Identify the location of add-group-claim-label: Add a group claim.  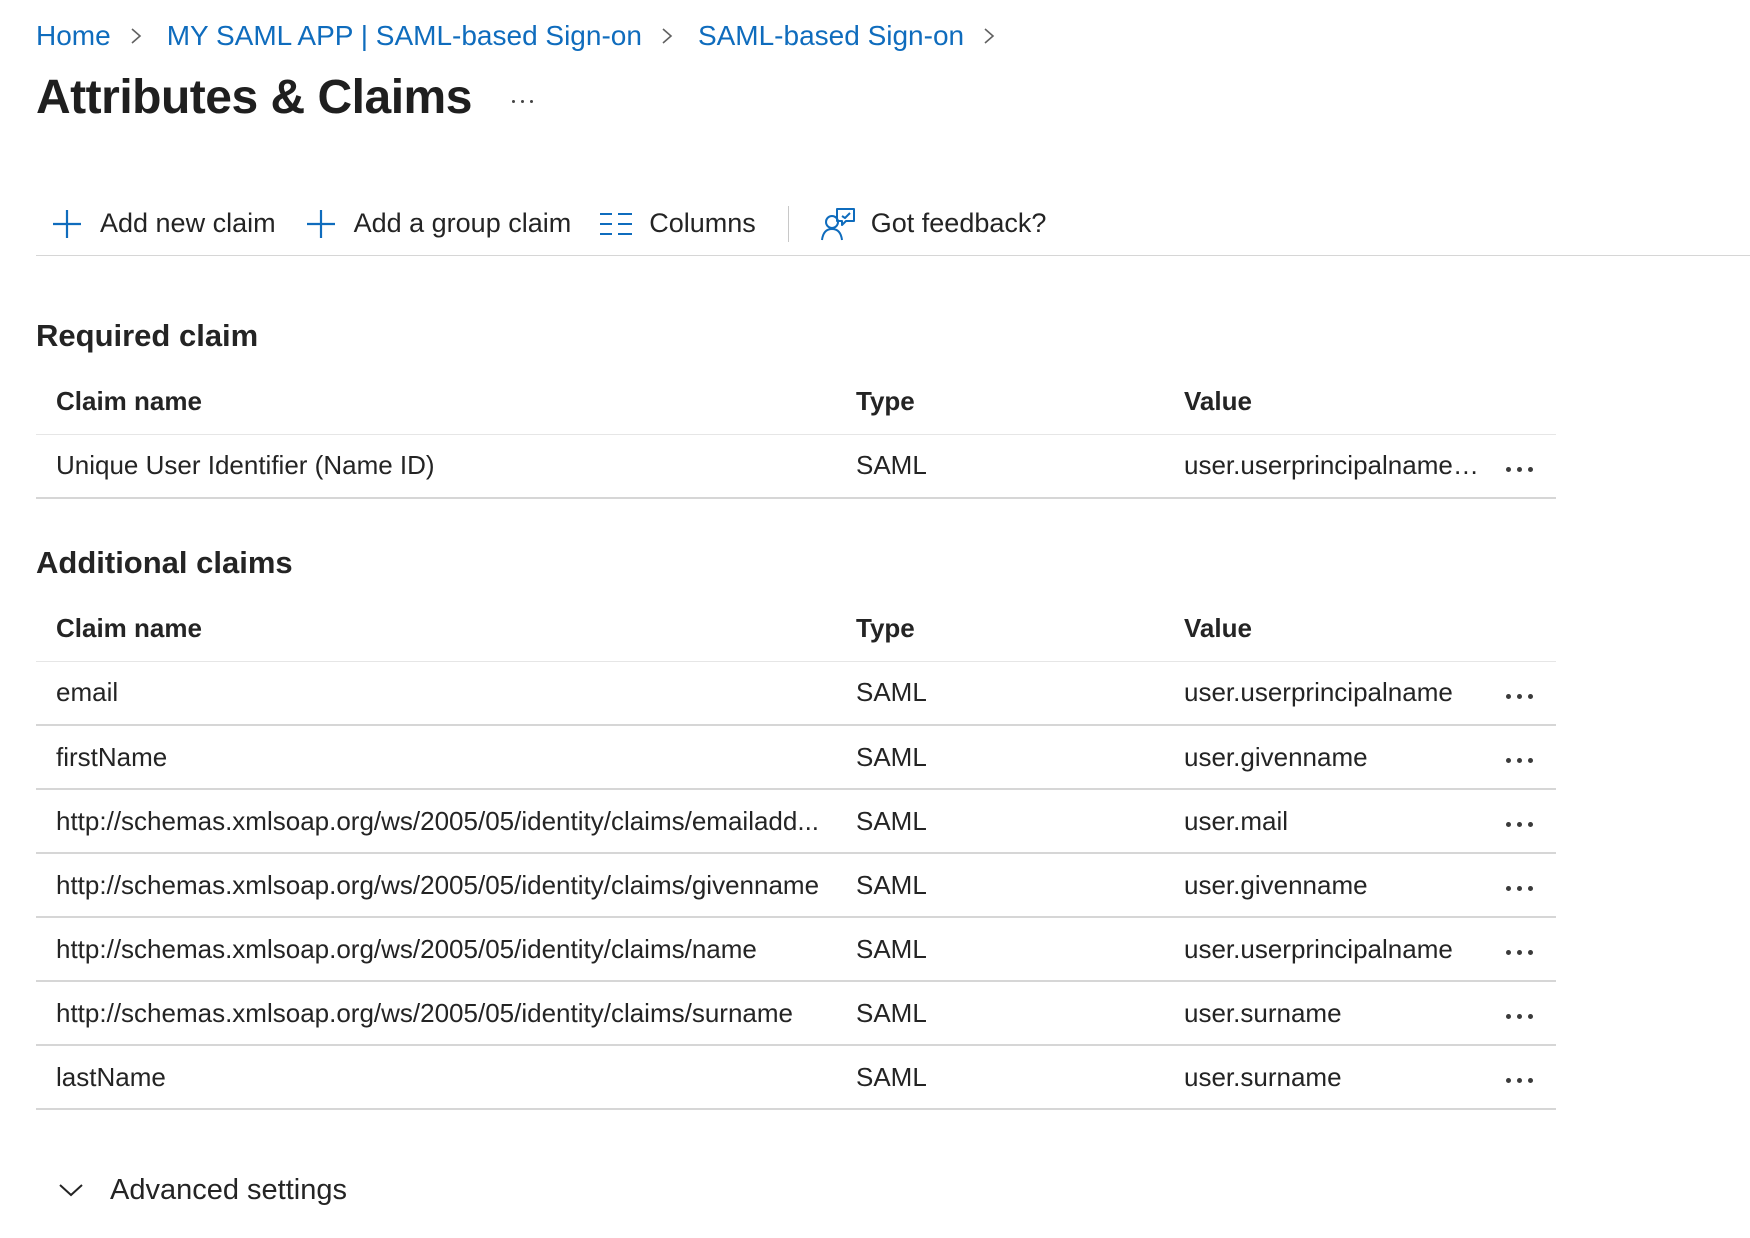
(462, 223).